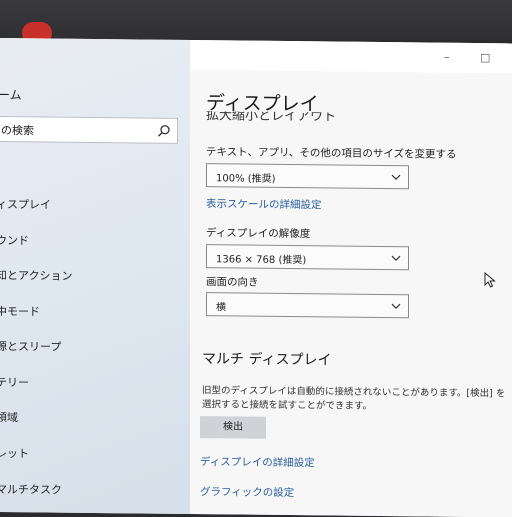  I want to click on desktop-background, so click(256, 22).